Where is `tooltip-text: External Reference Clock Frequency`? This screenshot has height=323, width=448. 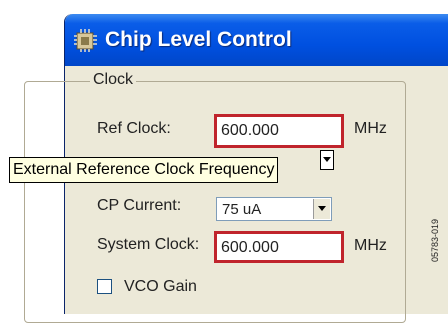
tooltip-text: External Reference Clock Frequency is located at coordinates (144, 169).